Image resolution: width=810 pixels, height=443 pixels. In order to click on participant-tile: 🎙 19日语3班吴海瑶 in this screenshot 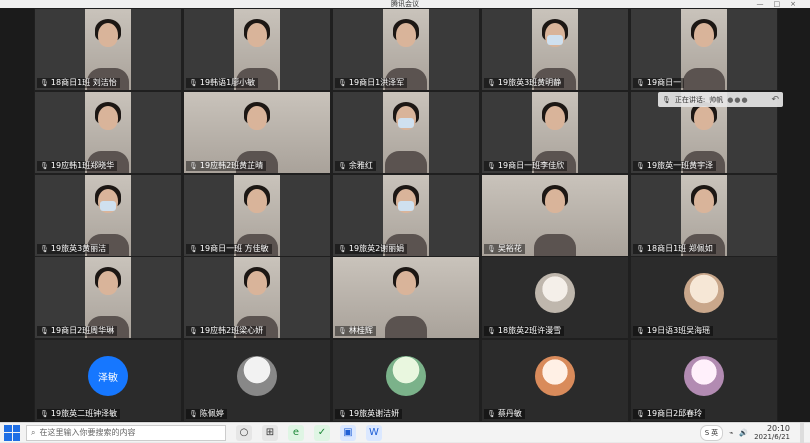, I will do `click(704, 298)`.